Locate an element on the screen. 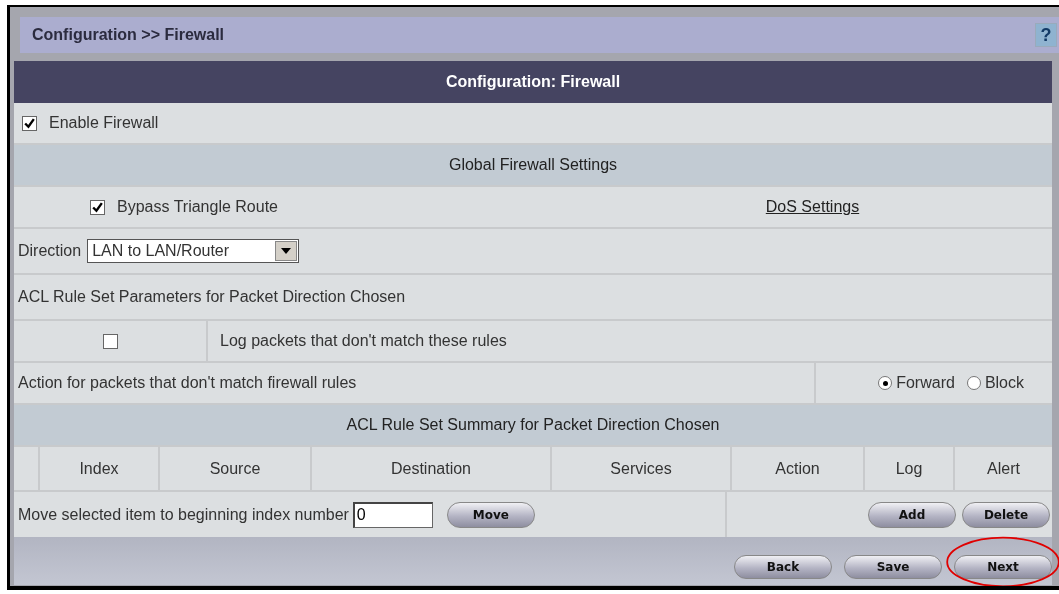 Image resolution: width=1059 pixels, height=594 pixels. direction-label: Direction is located at coordinates (50, 251).